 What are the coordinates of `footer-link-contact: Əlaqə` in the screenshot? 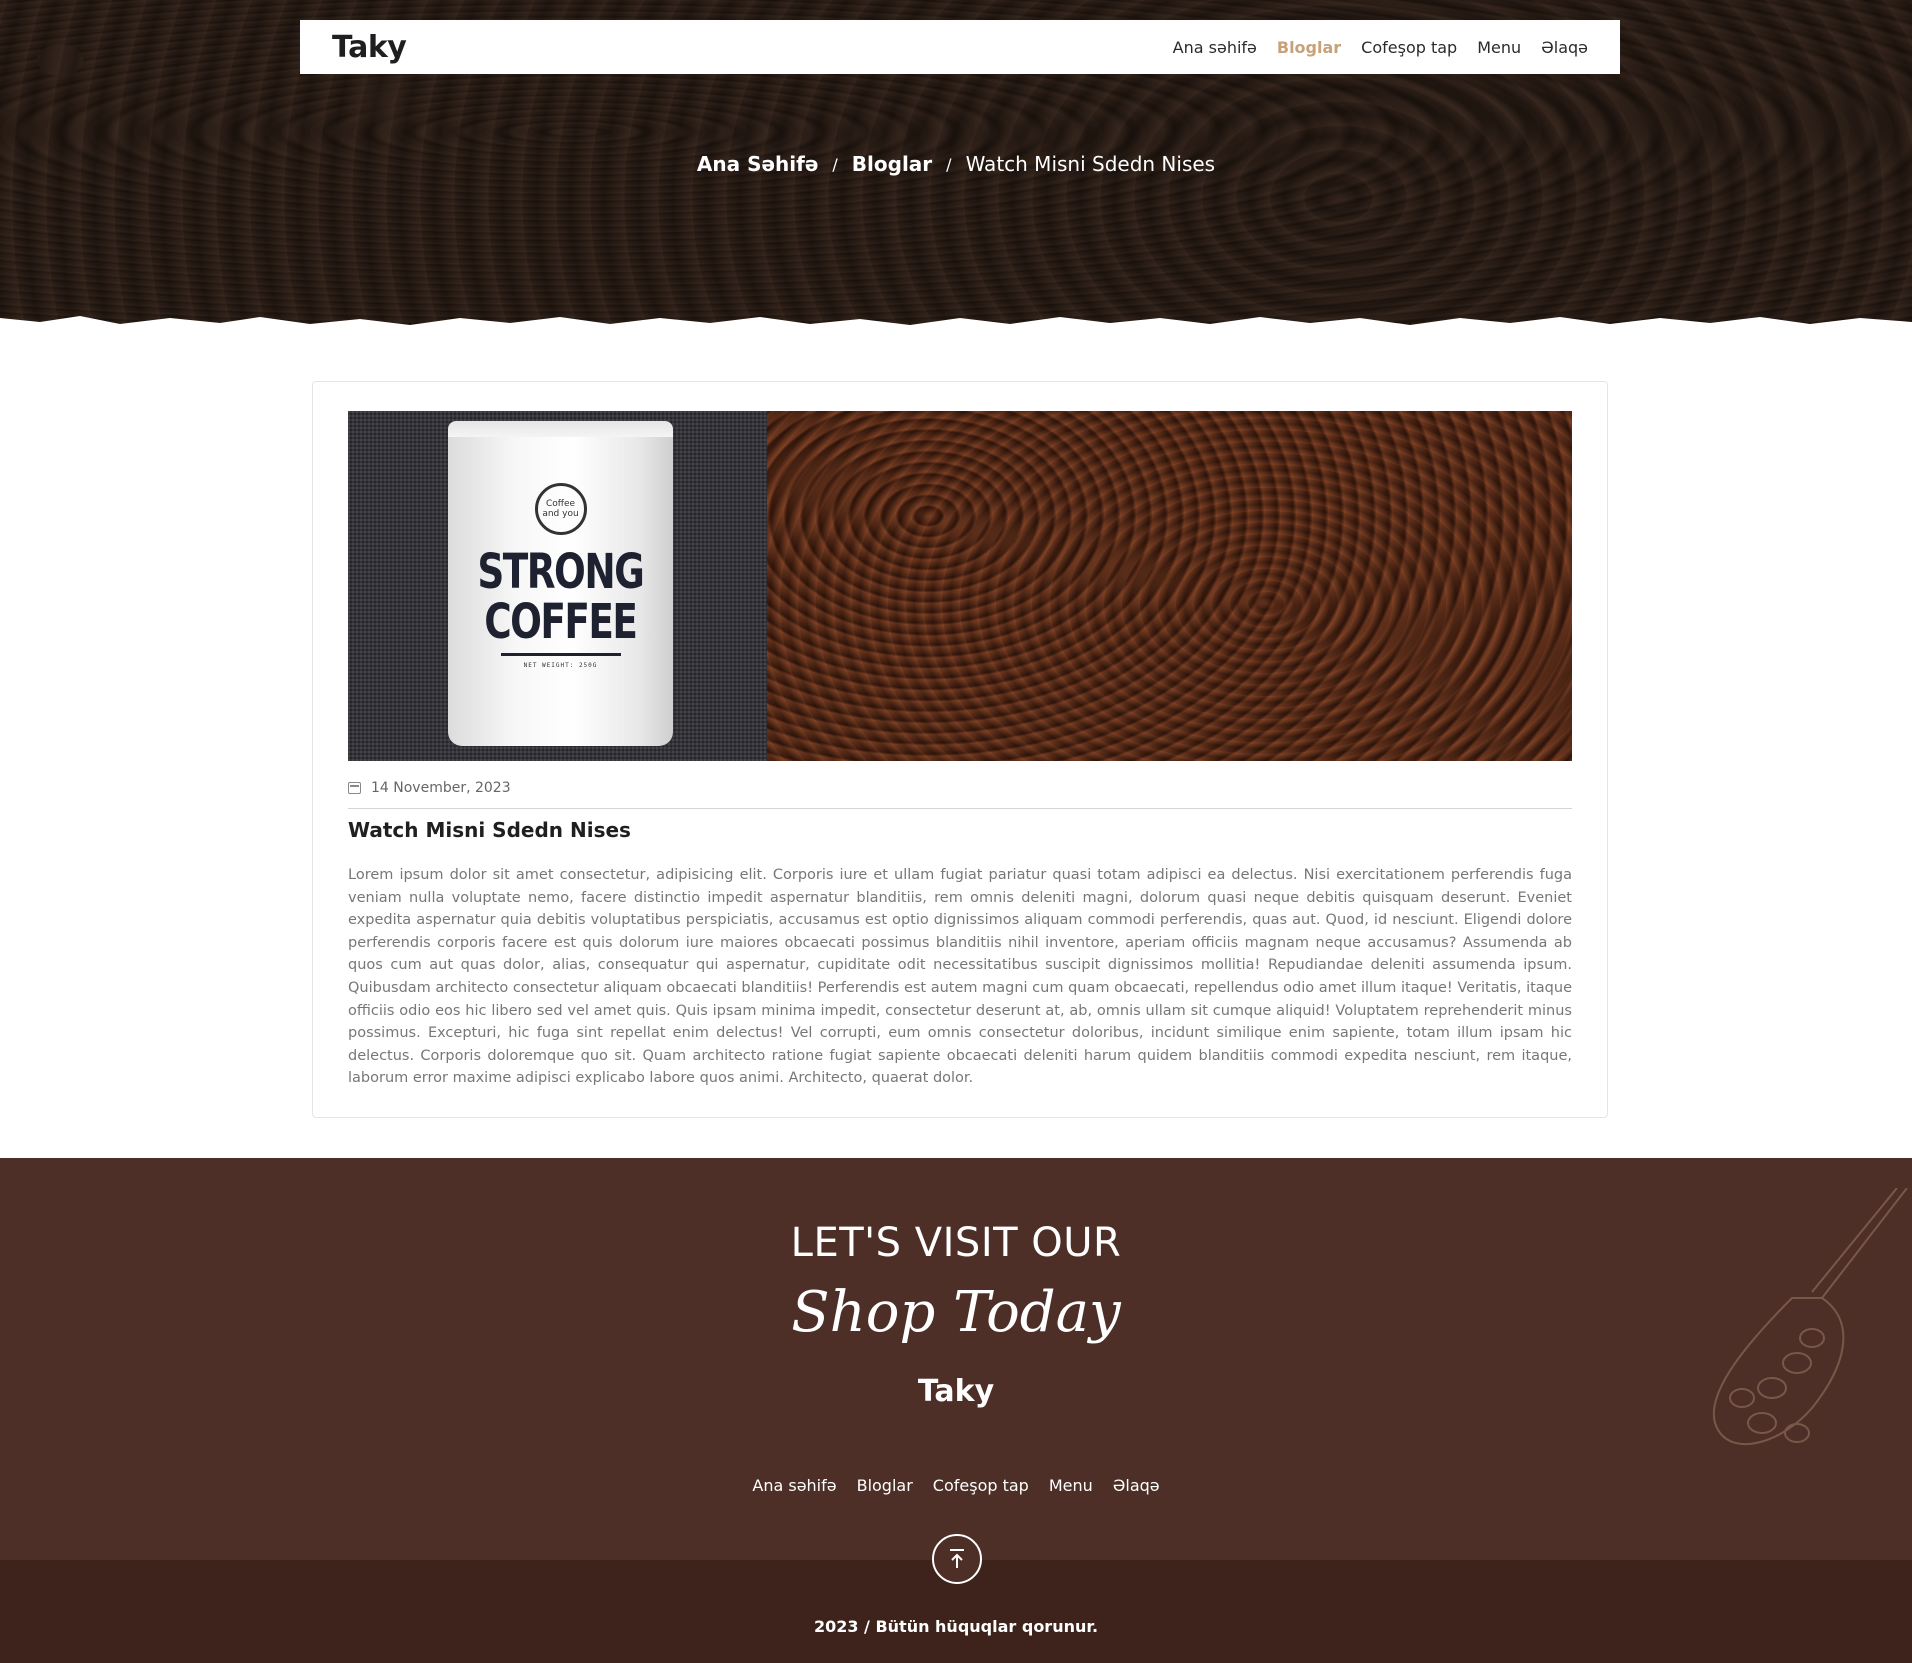 It's located at (1136, 1485).